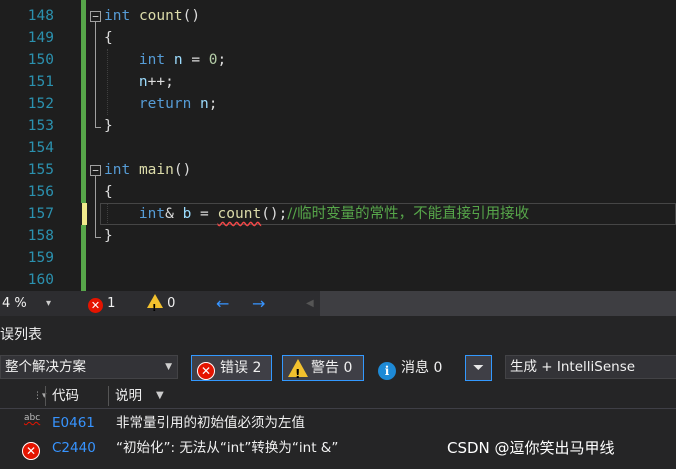 The width and height of the screenshot is (676, 469). Describe the element at coordinates (14, 303) in the screenshot. I see `zoom-level: 4 %` at that location.